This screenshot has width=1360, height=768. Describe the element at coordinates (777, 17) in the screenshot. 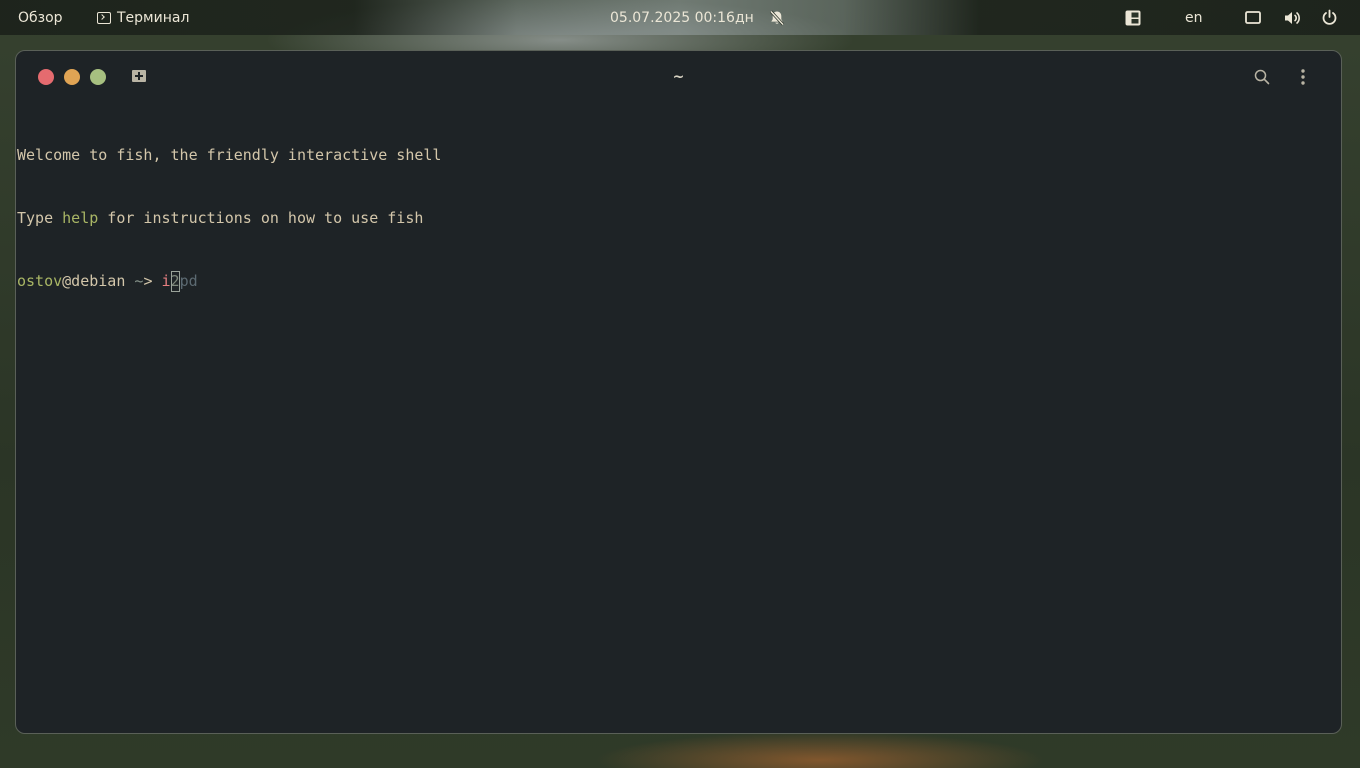

I see `bell-muted-icon` at that location.